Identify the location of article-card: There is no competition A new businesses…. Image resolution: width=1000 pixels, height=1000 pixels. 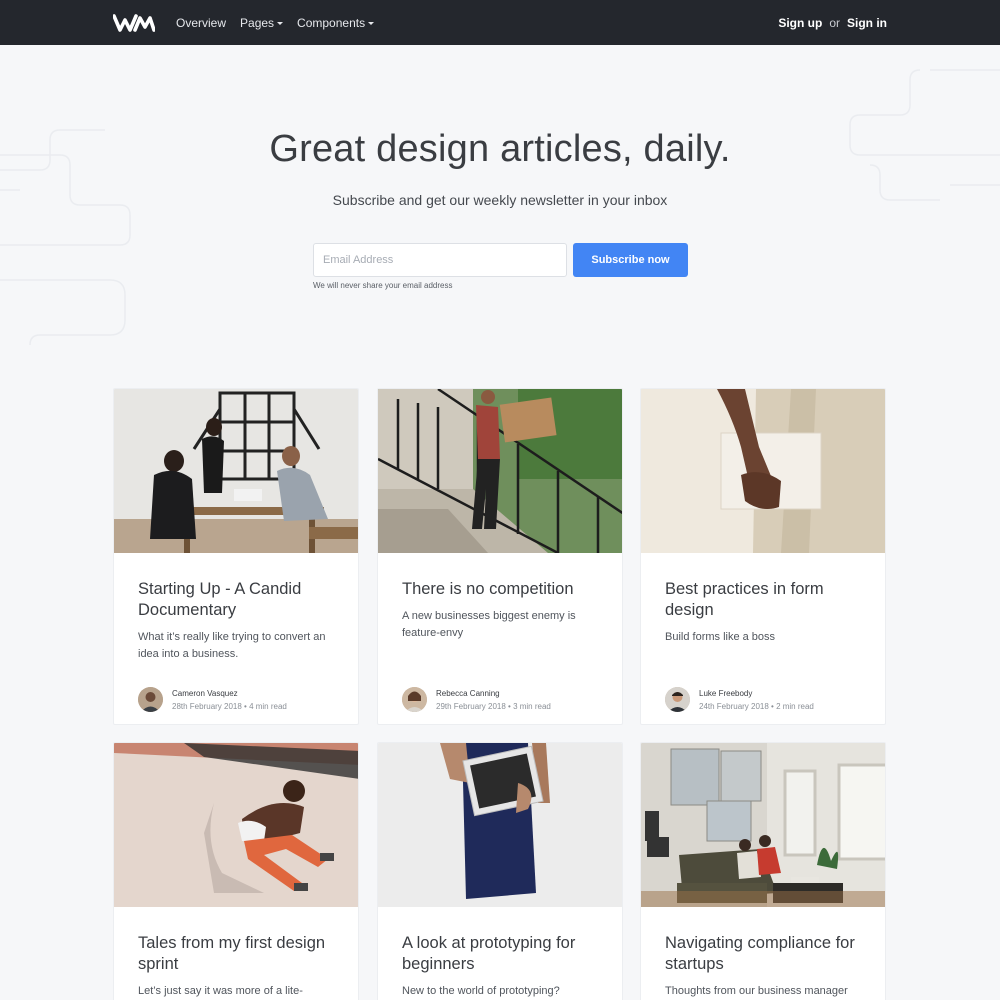
(500, 556).